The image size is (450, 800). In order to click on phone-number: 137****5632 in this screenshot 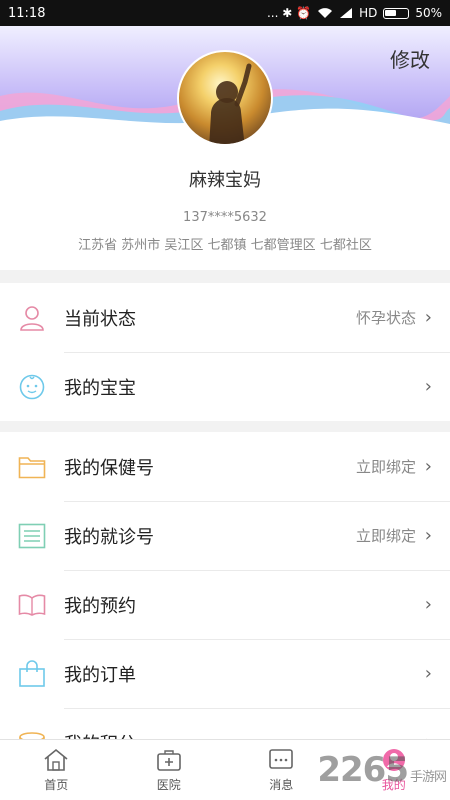, I will do `click(225, 217)`.